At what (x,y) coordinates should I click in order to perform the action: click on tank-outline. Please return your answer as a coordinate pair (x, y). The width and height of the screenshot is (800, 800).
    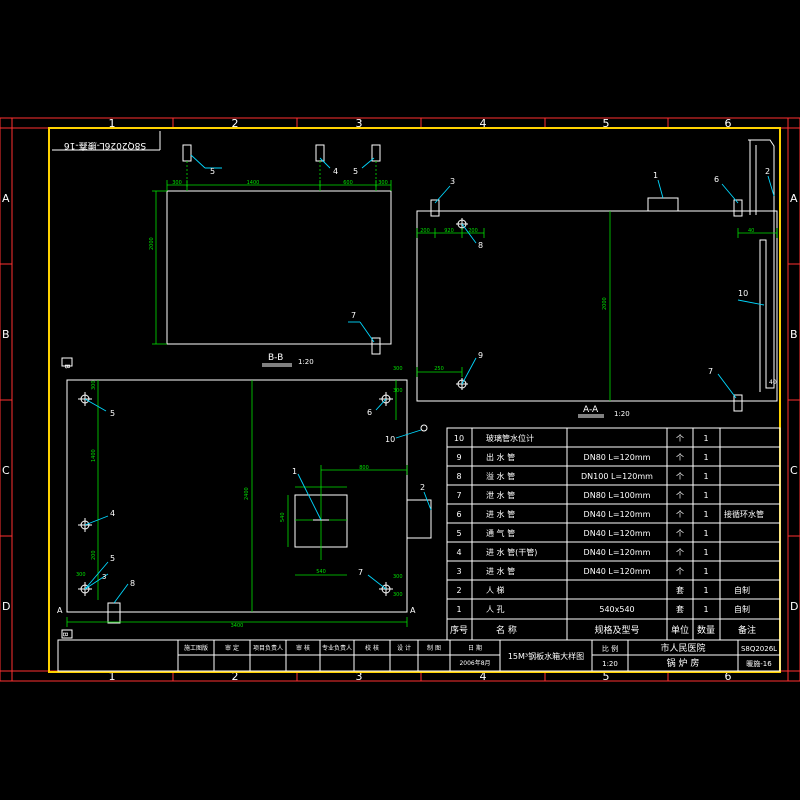
    Looking at the image, I should click on (237, 496).